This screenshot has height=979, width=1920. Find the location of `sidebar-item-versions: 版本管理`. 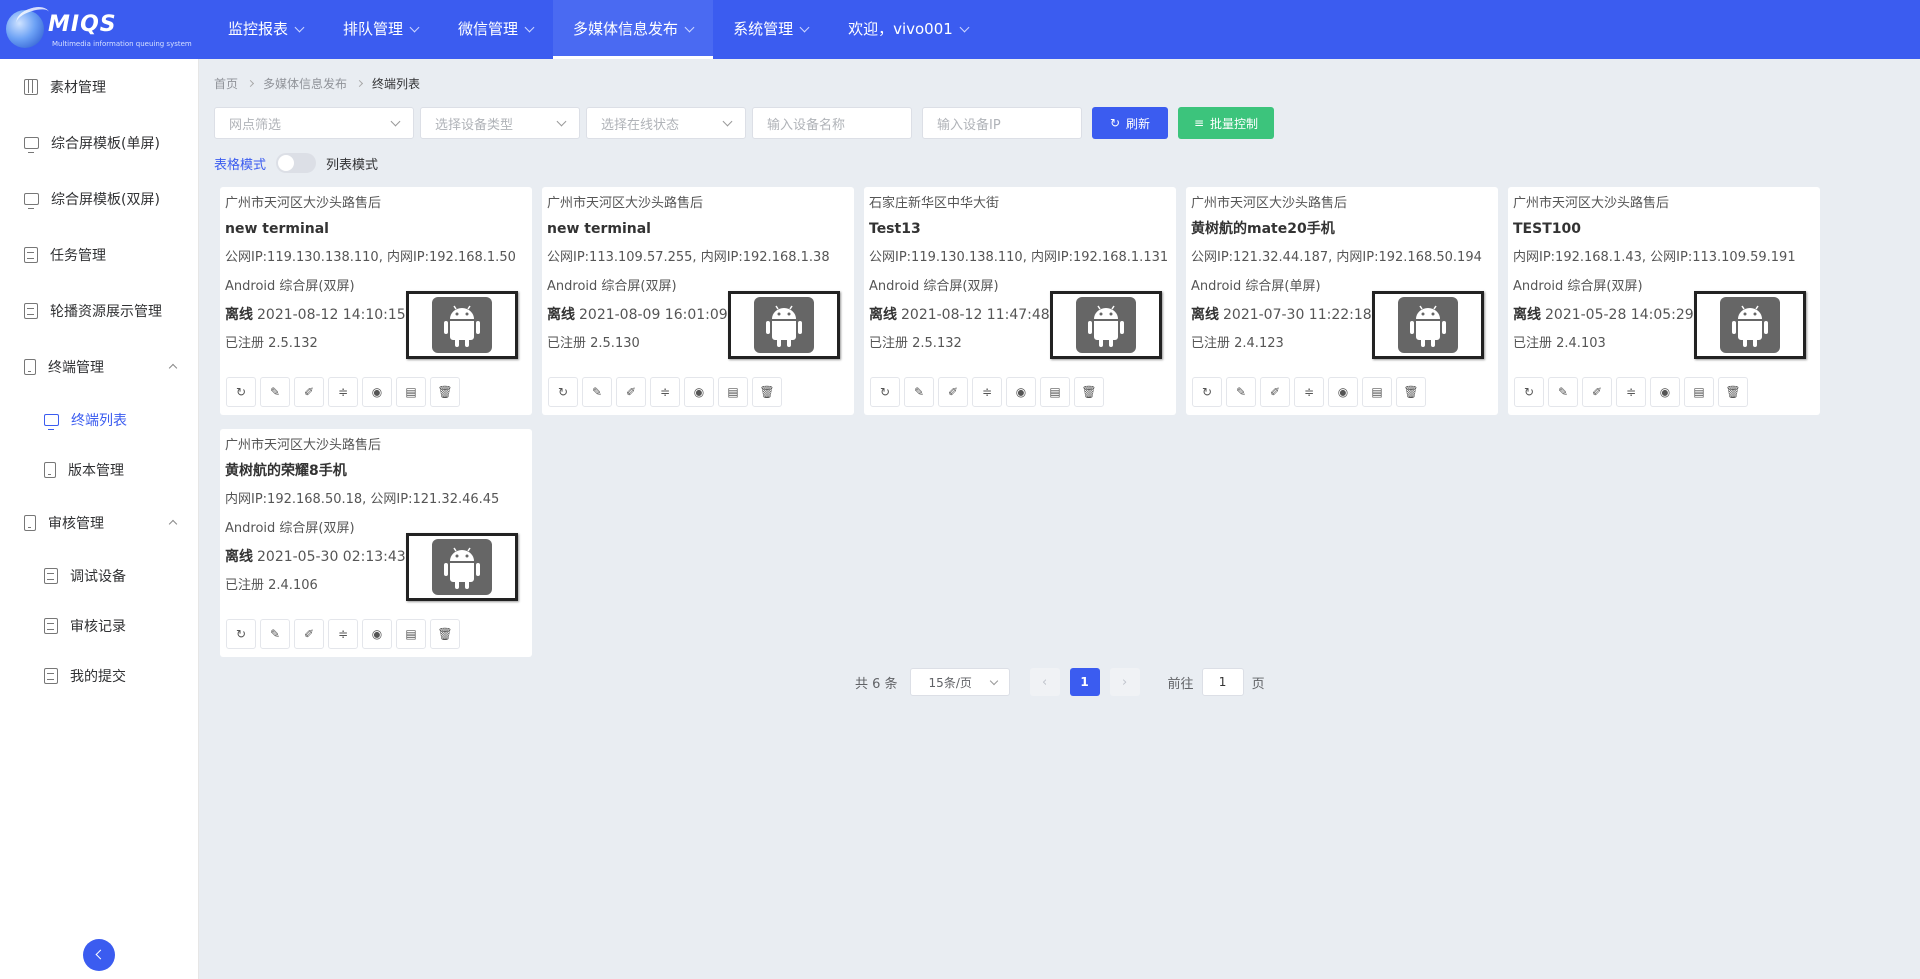

sidebar-item-versions: 版本管理 is located at coordinates (99, 470).